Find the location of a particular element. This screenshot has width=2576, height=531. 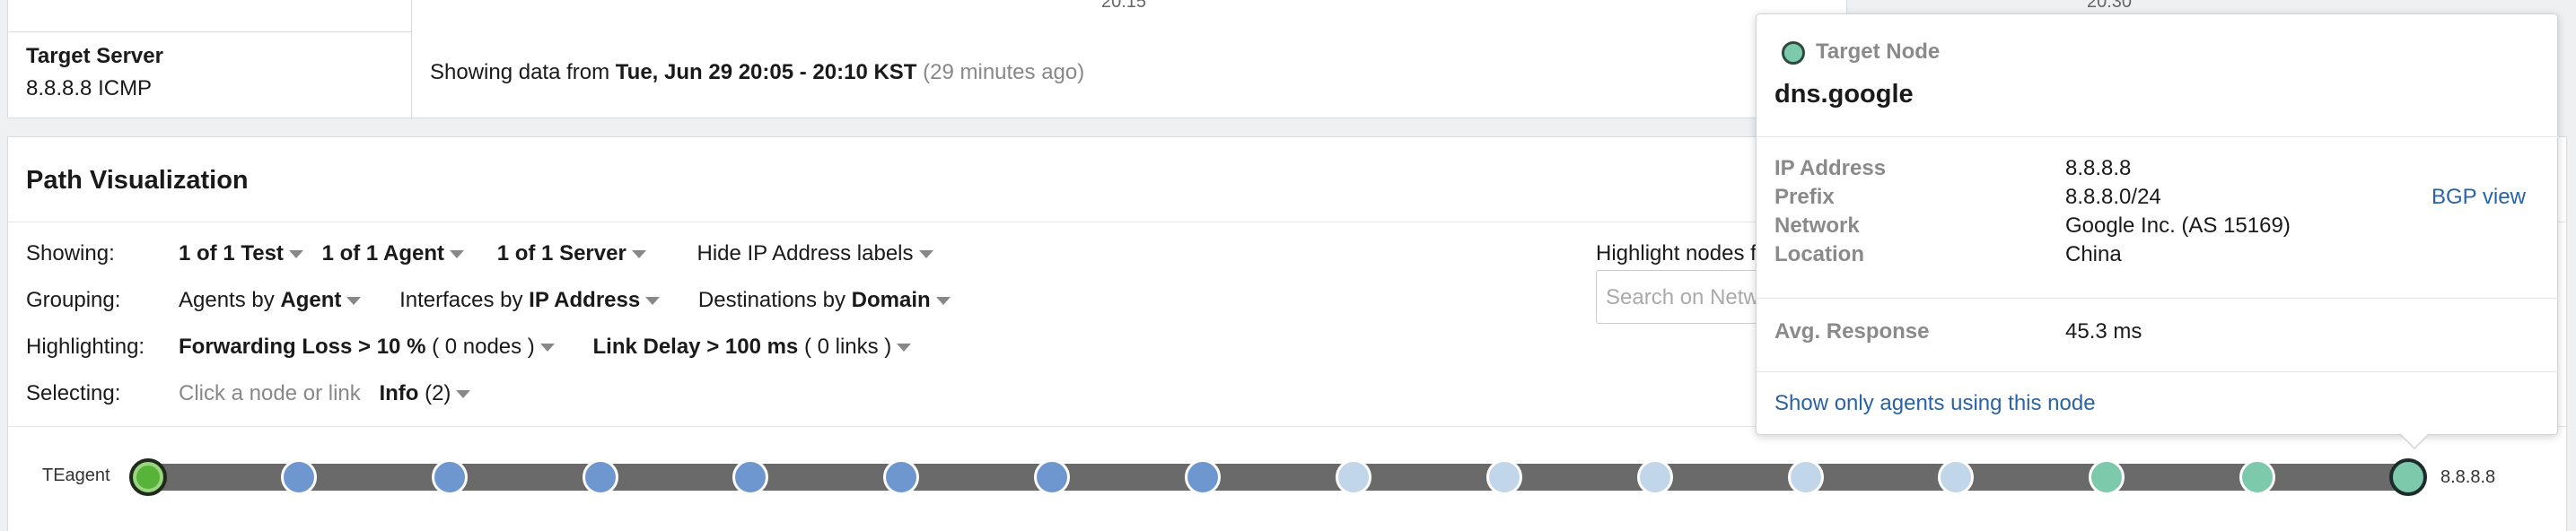

timeline-tick-2: 20:30 is located at coordinates (2110, 6).